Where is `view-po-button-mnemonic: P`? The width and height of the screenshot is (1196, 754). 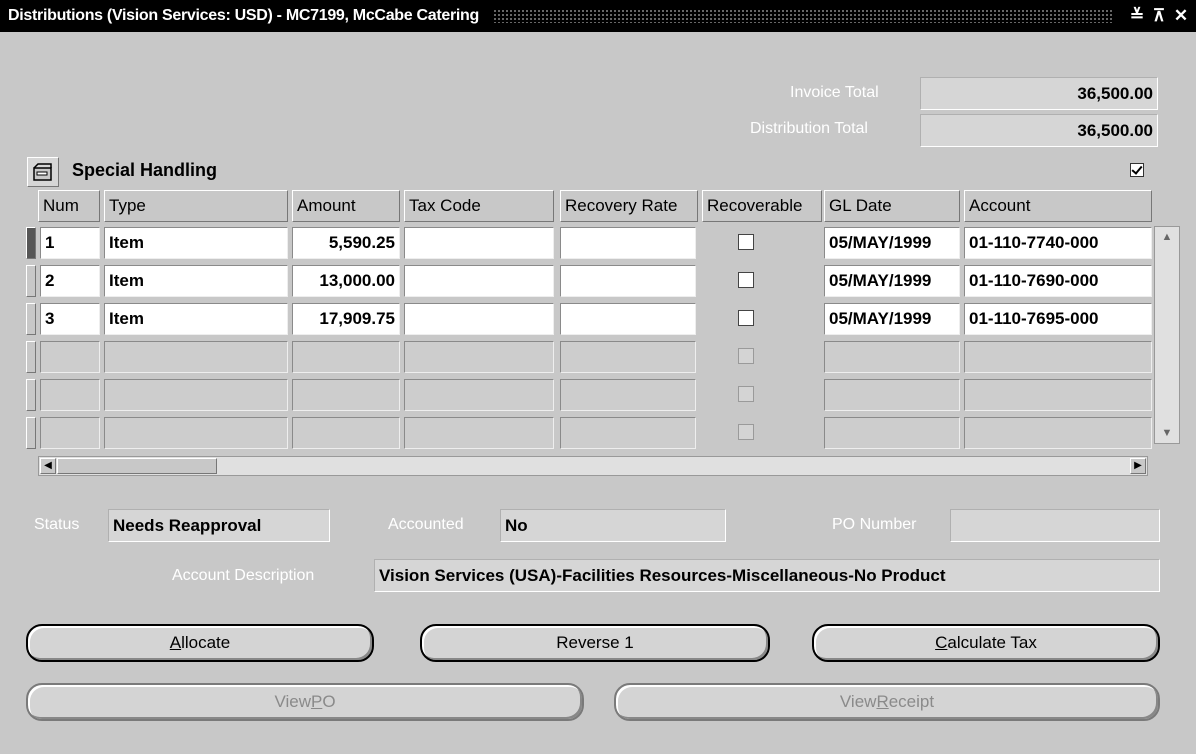 view-po-button-mnemonic: P is located at coordinates (316, 701).